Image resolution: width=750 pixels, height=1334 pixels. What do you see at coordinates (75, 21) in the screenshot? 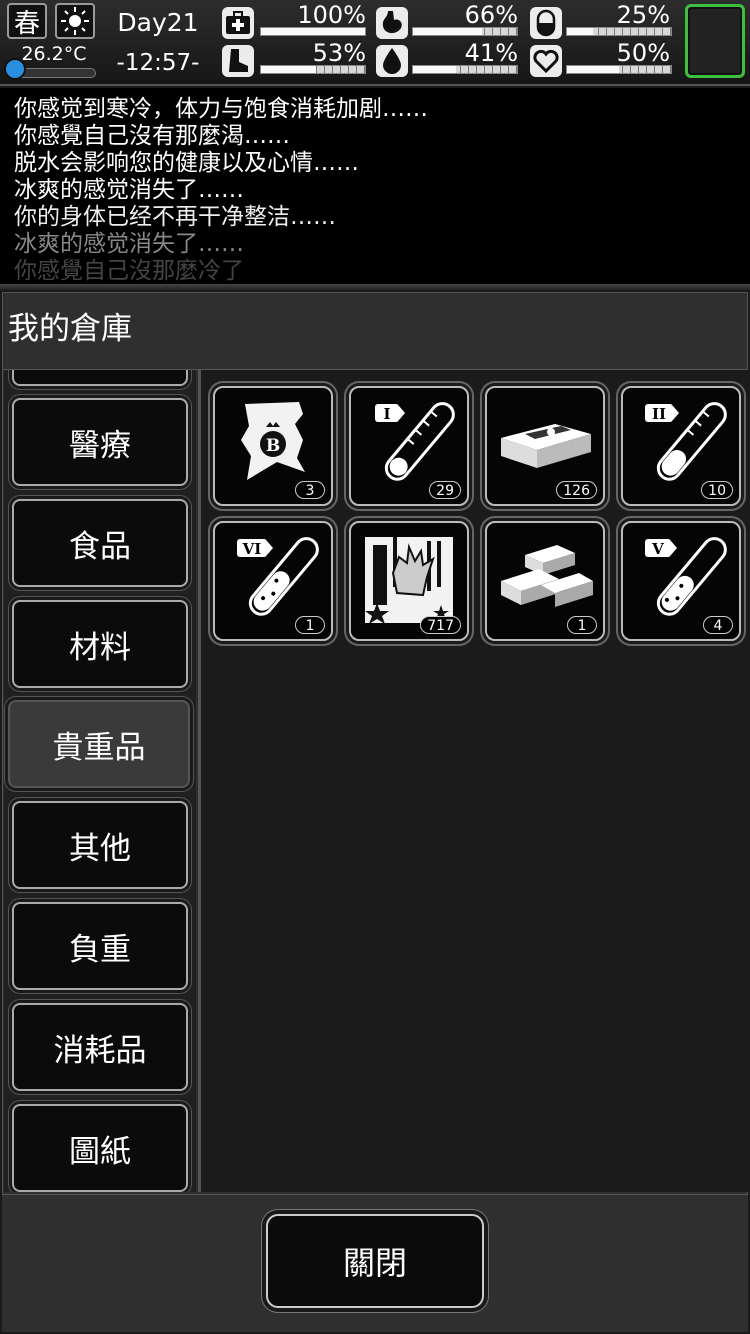
I see `sun-icon` at bounding box center [75, 21].